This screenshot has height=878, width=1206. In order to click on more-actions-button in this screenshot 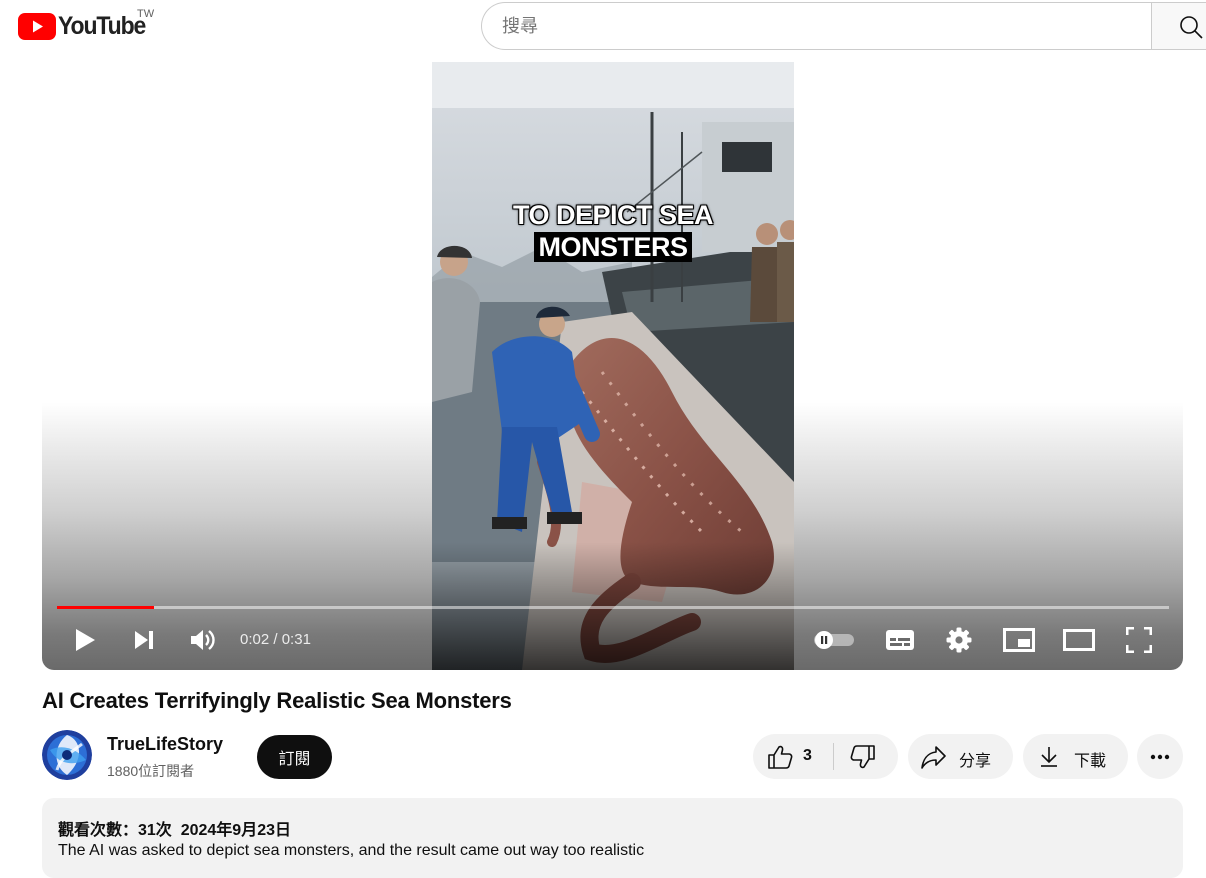, I will do `click(1160, 756)`.